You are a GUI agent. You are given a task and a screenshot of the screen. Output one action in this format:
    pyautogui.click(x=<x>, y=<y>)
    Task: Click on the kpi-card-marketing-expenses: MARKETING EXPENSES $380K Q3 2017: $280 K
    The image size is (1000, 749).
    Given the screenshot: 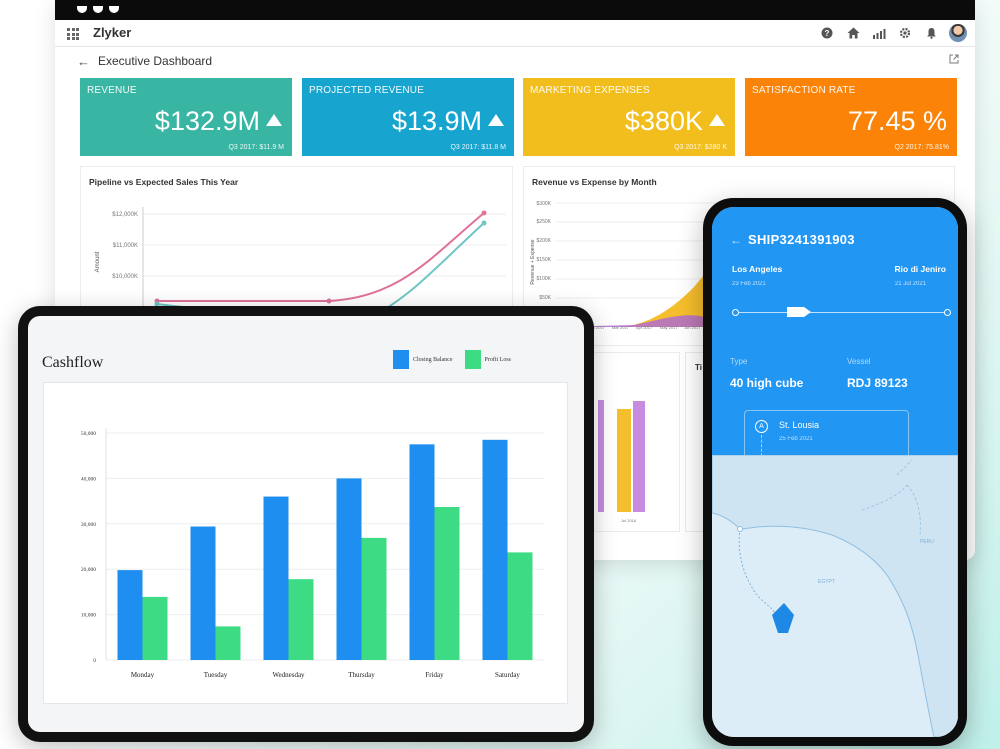 What is the action you would take?
    pyautogui.click(x=629, y=117)
    